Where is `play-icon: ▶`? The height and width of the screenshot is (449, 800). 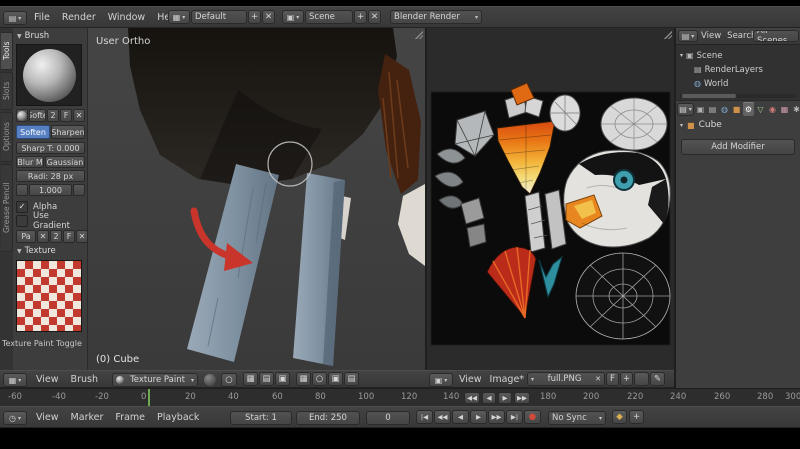
play-icon: ▶ is located at coordinates (478, 417).